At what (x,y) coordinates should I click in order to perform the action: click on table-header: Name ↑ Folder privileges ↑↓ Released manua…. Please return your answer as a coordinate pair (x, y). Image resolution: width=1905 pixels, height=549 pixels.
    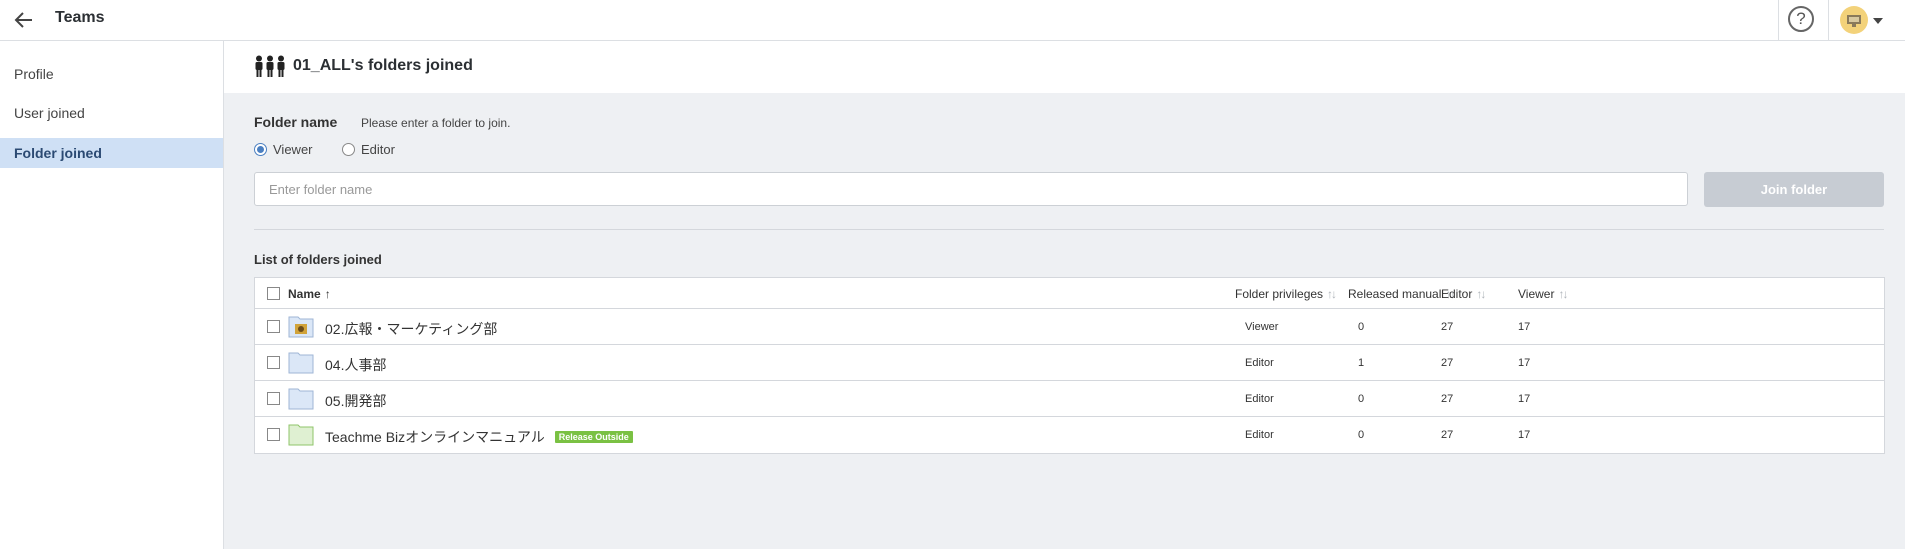
    Looking at the image, I should click on (1069, 293).